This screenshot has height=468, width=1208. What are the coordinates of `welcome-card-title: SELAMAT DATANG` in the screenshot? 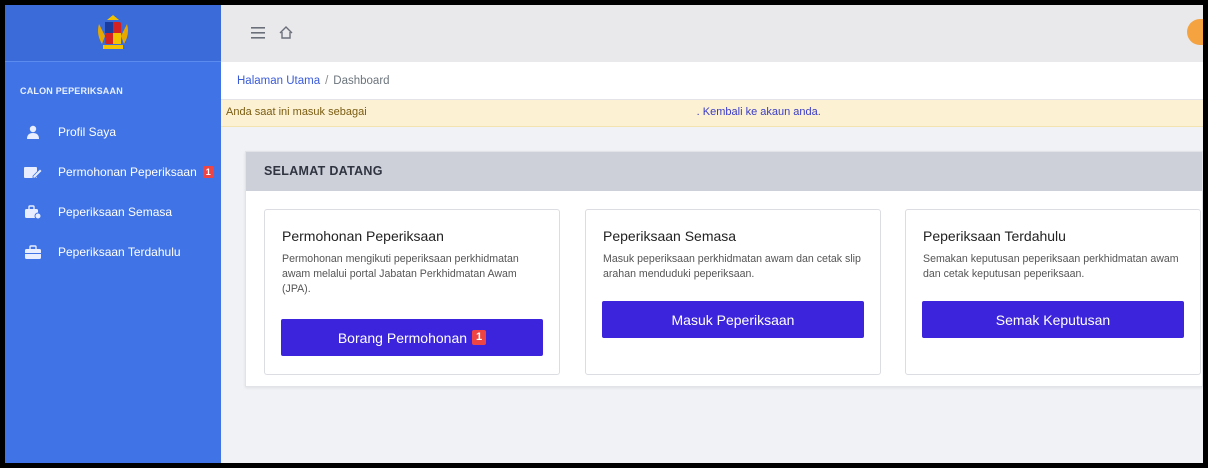 It's located at (724, 171).